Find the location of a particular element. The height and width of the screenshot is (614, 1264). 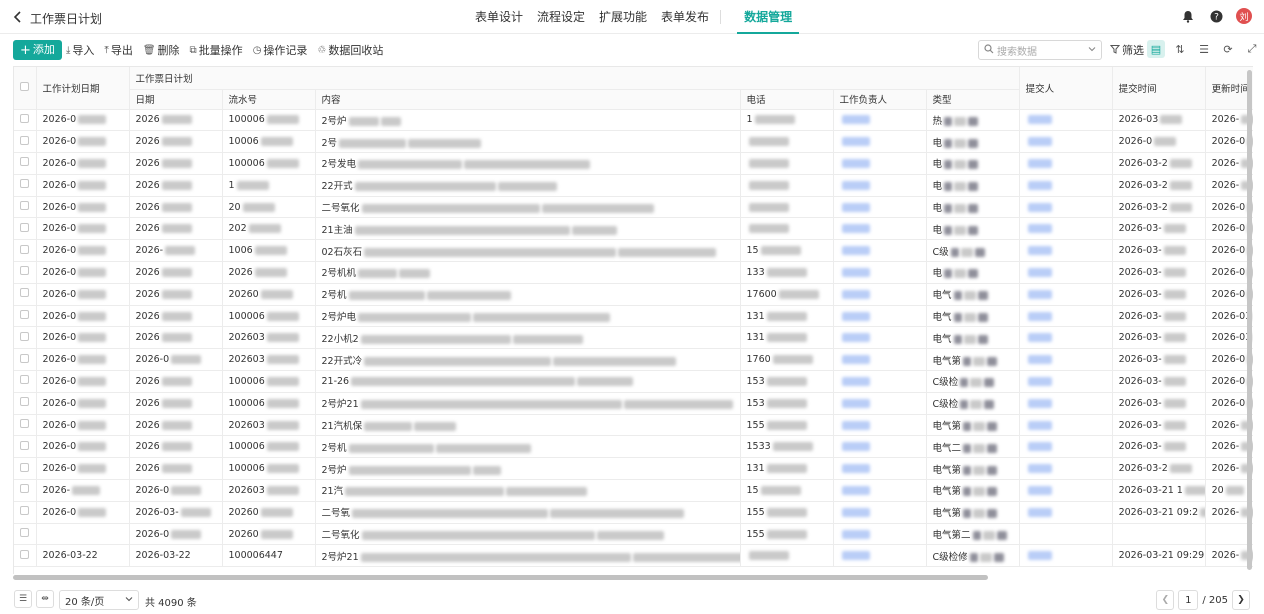

col-owner: 工作负责人 is located at coordinates (880, 99).